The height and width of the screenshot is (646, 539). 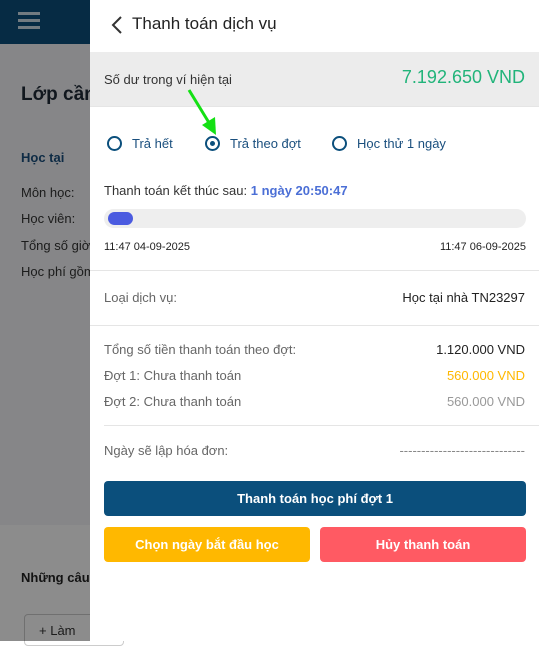 What do you see at coordinates (265, 143) in the screenshot?
I see `option-label: Trả theo đợt` at bounding box center [265, 143].